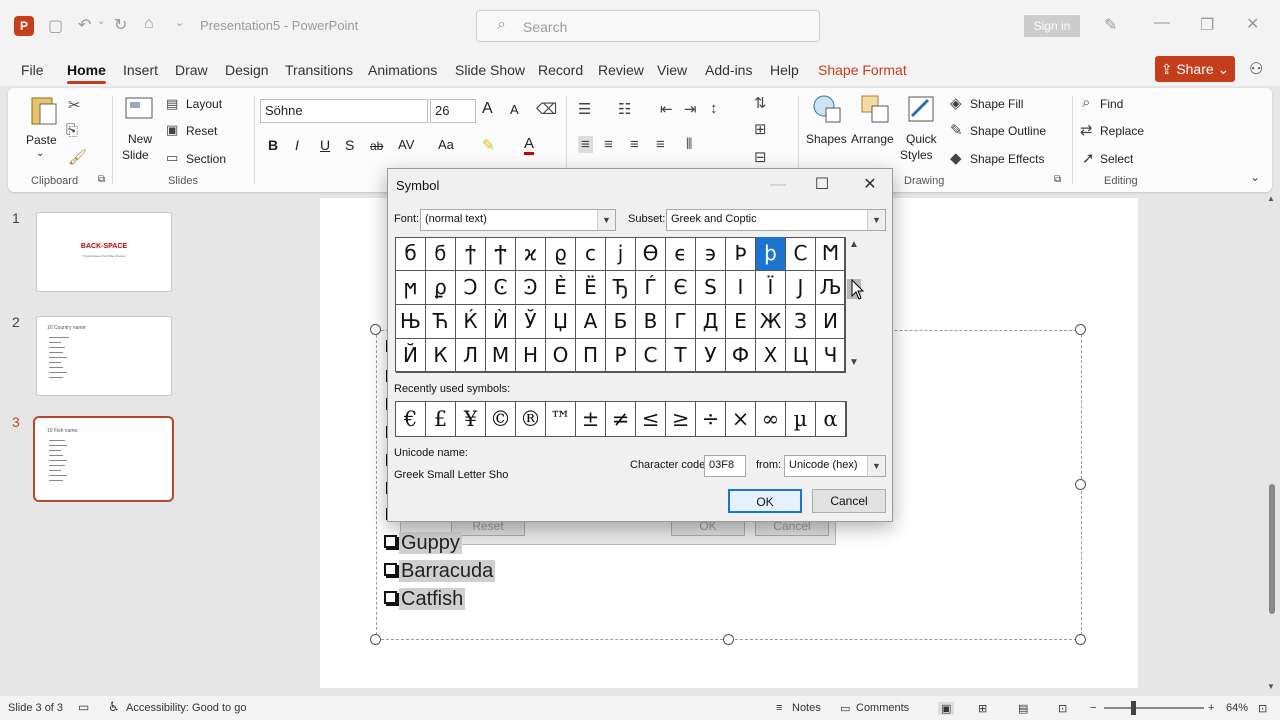 The height and width of the screenshot is (720, 1280). Describe the element at coordinates (822, 185) in the screenshot. I see `maximize-icon: ☐` at that location.